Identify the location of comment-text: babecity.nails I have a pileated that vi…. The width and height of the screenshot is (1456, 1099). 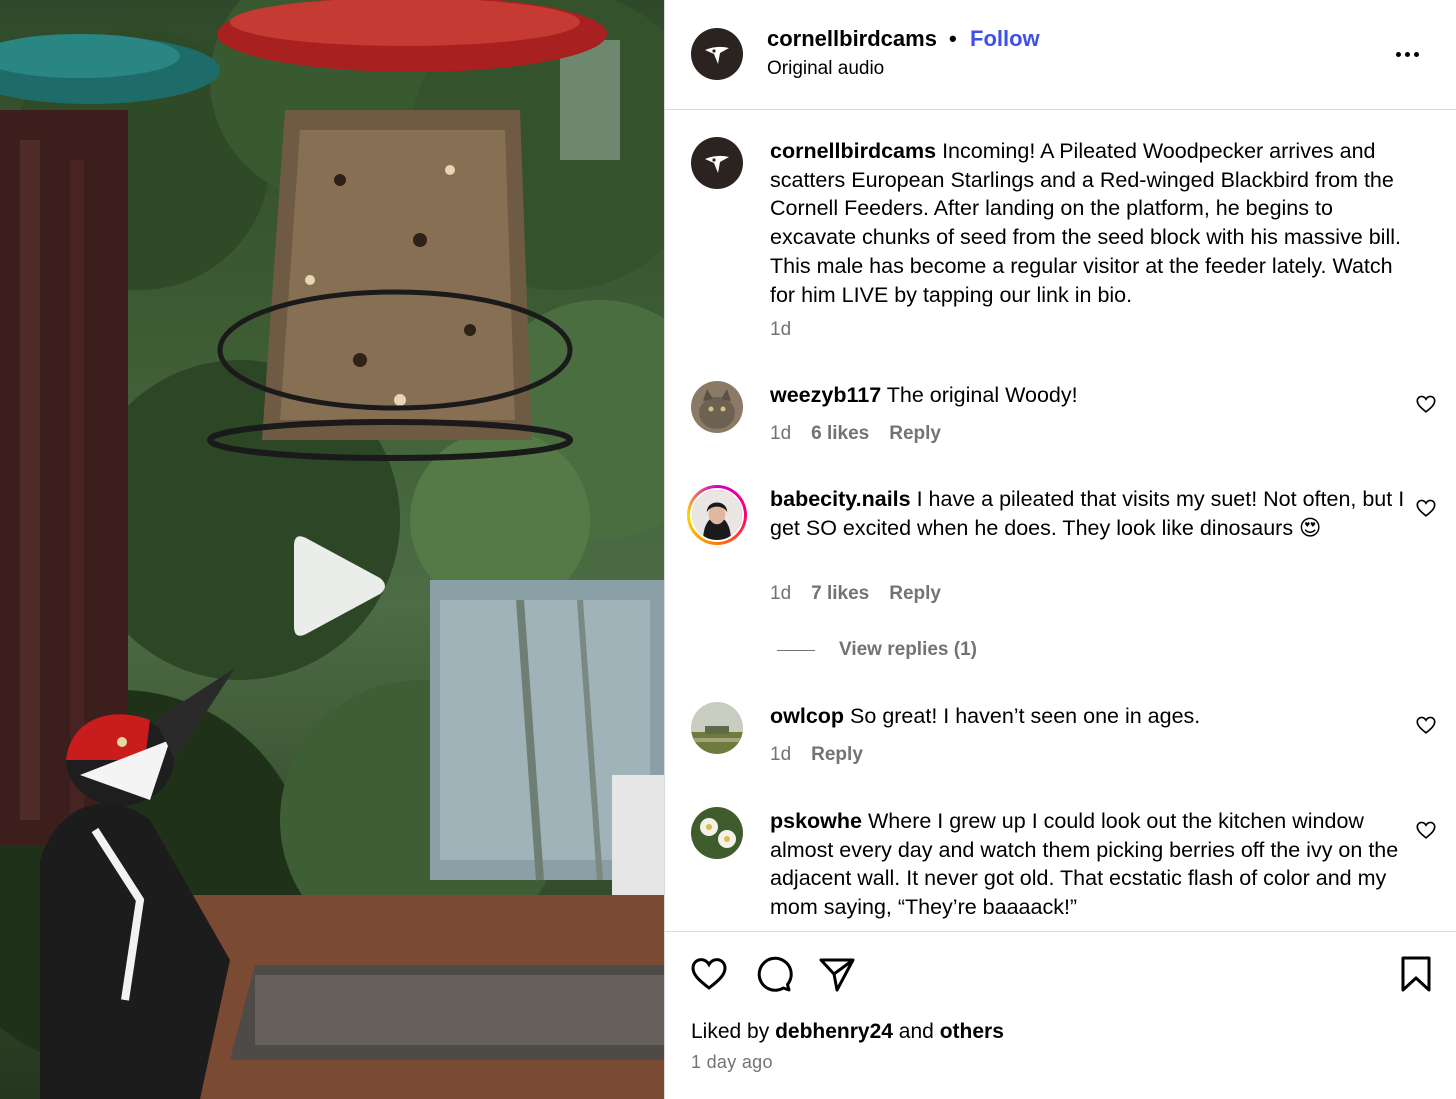
(1092, 513).